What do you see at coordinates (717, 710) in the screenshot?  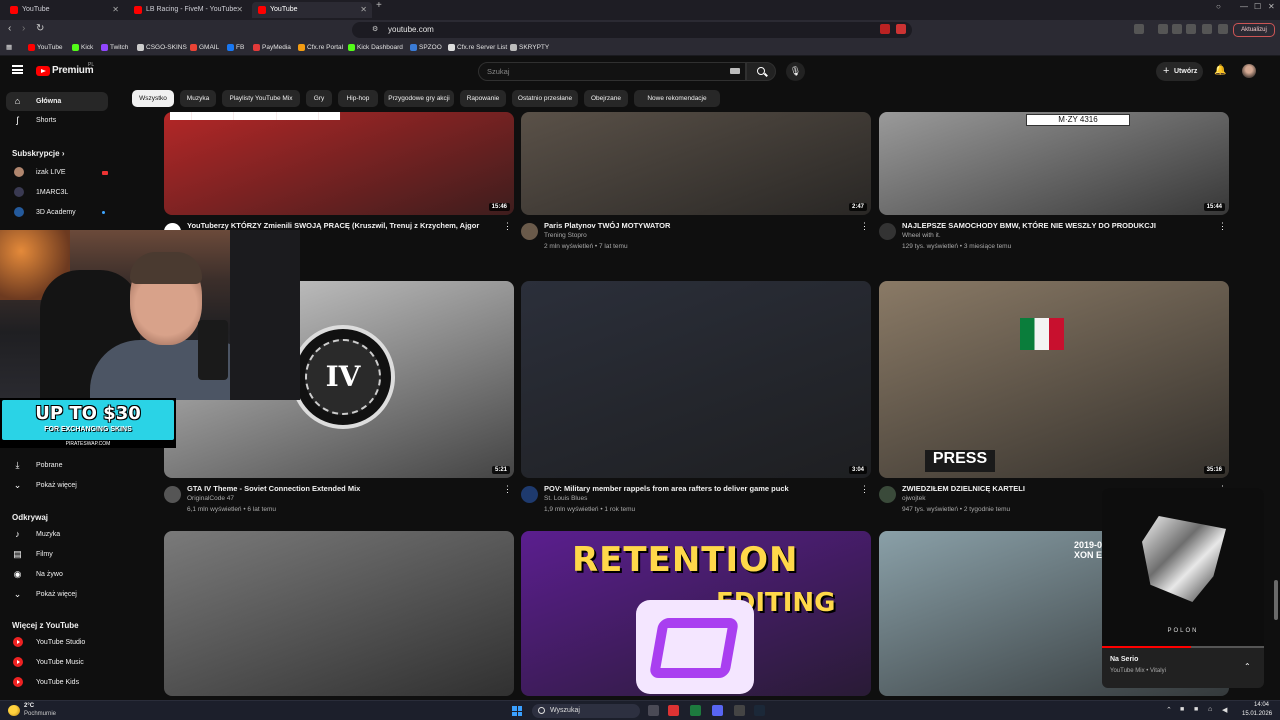 I see `discord-icon` at bounding box center [717, 710].